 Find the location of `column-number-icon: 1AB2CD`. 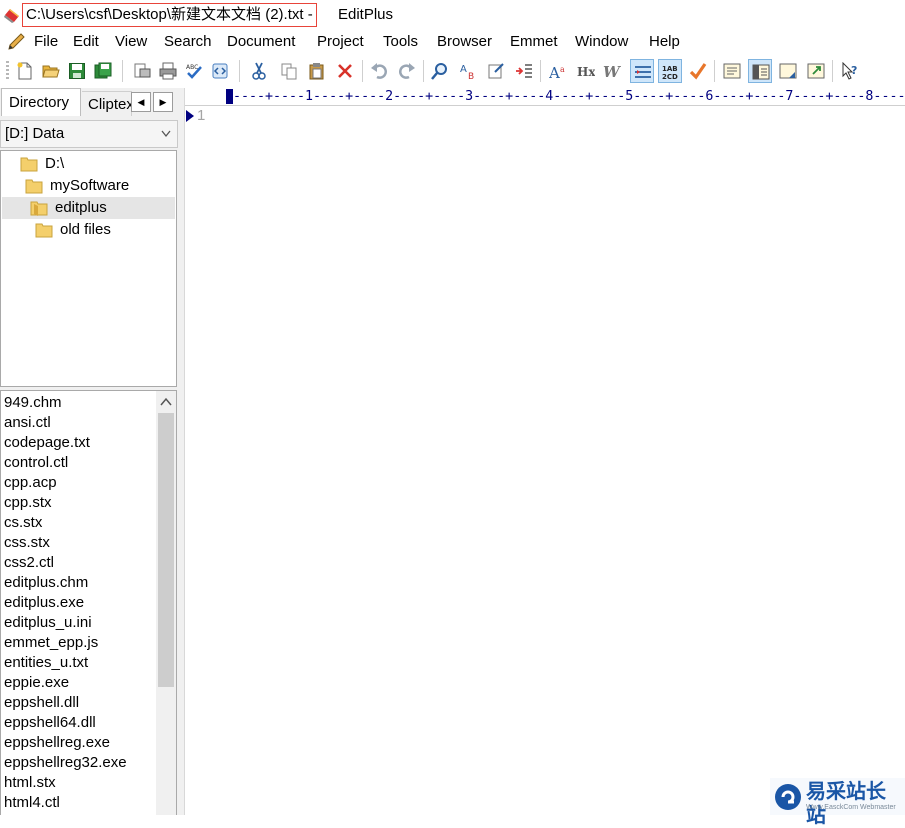

column-number-icon: 1AB2CD is located at coordinates (670, 73).